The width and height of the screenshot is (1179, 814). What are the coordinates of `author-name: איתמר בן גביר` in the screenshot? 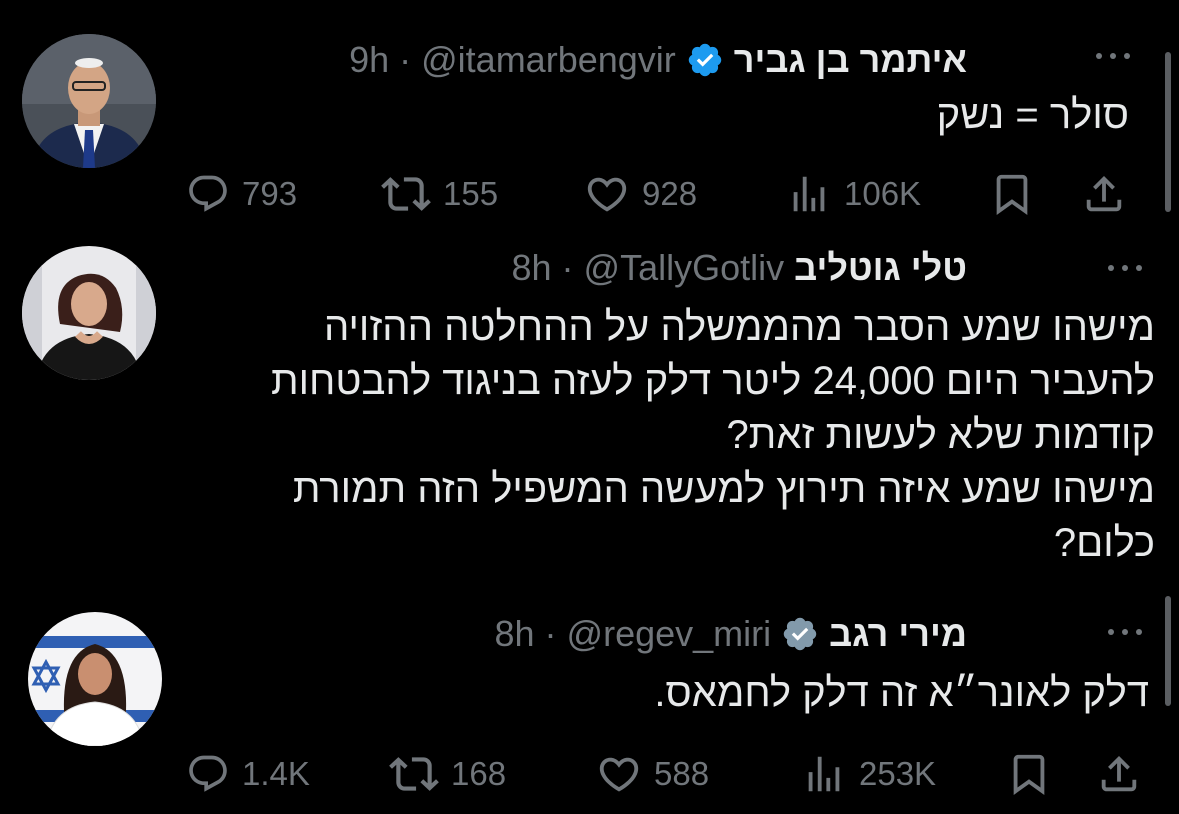 It's located at (850, 60).